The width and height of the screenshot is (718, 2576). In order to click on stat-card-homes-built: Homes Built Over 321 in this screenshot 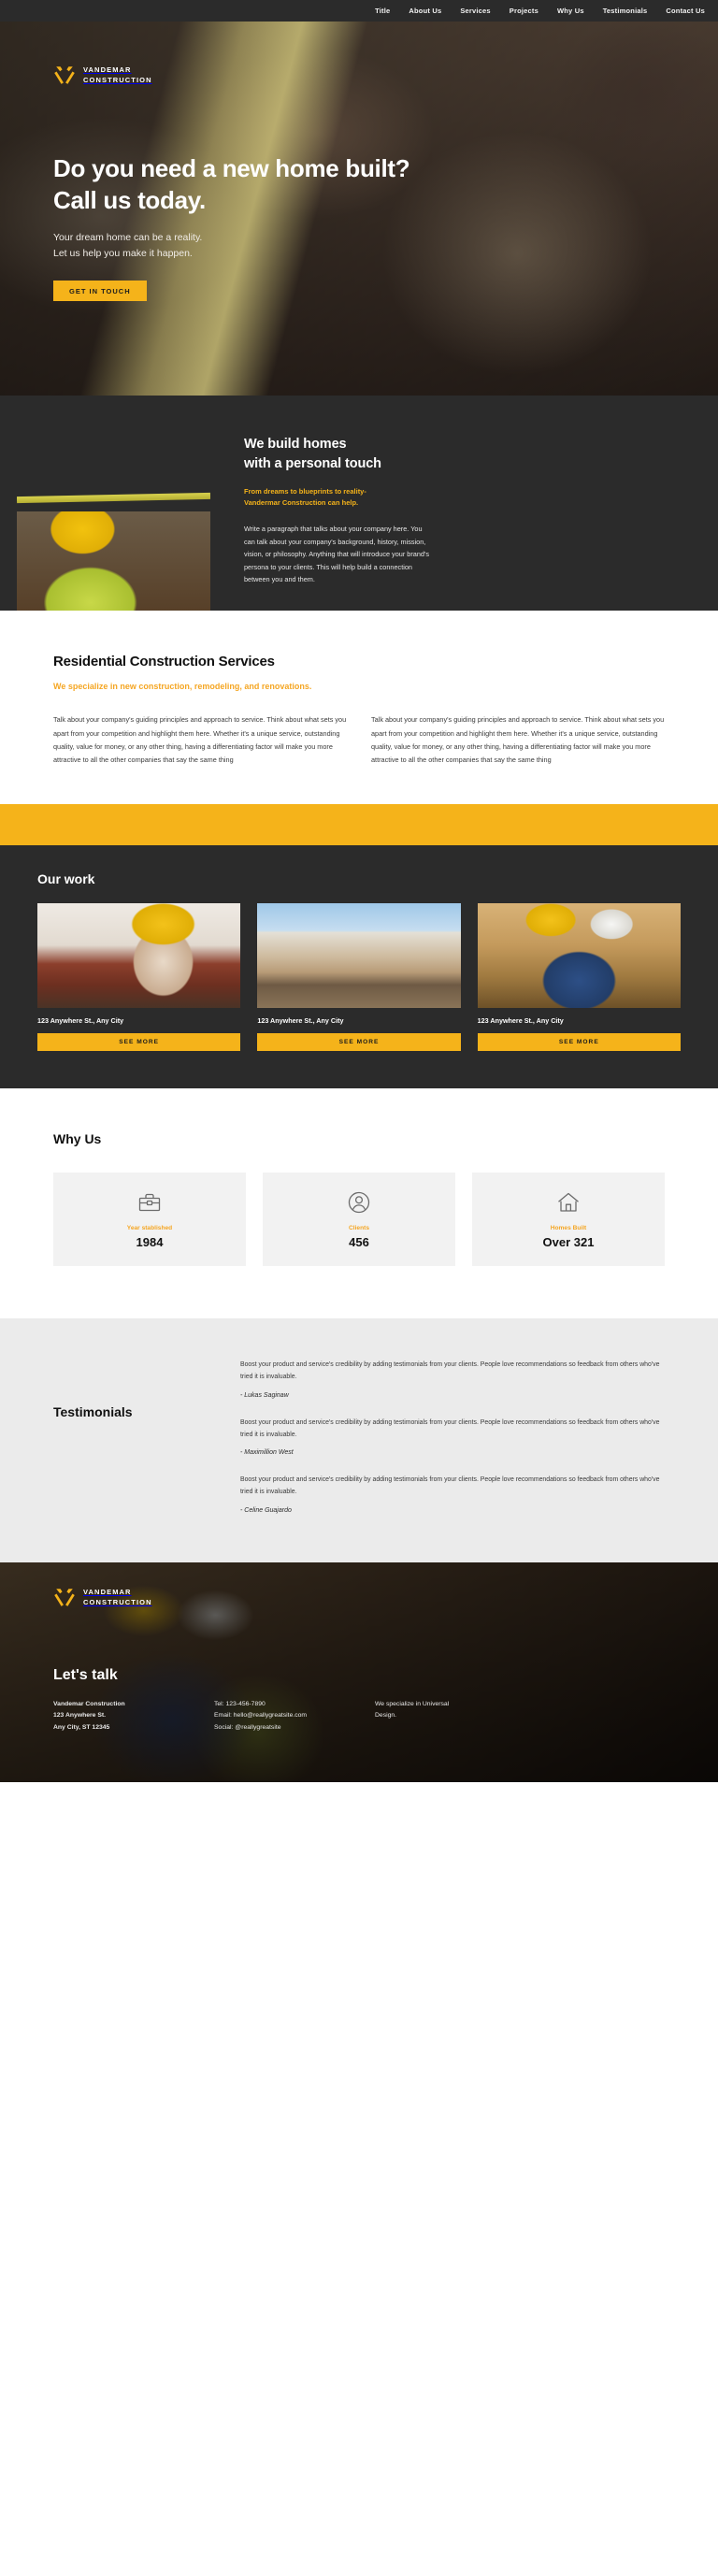, I will do `click(569, 1220)`.